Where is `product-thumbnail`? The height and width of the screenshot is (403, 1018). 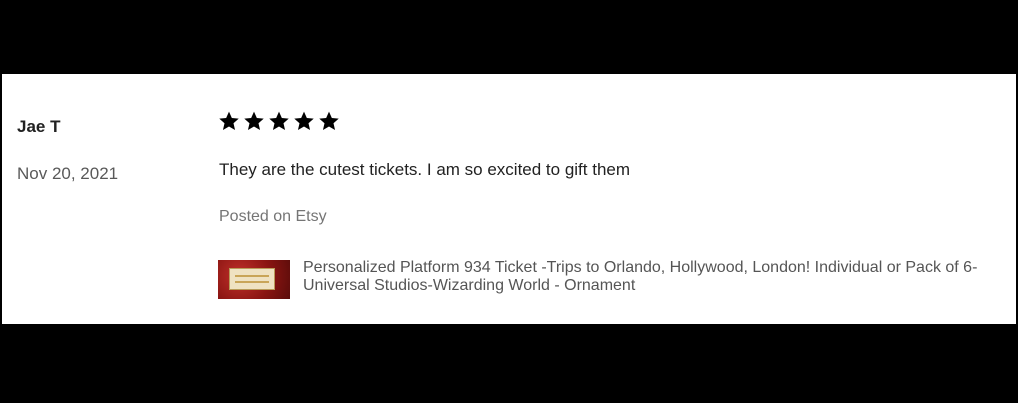 product-thumbnail is located at coordinates (254, 279).